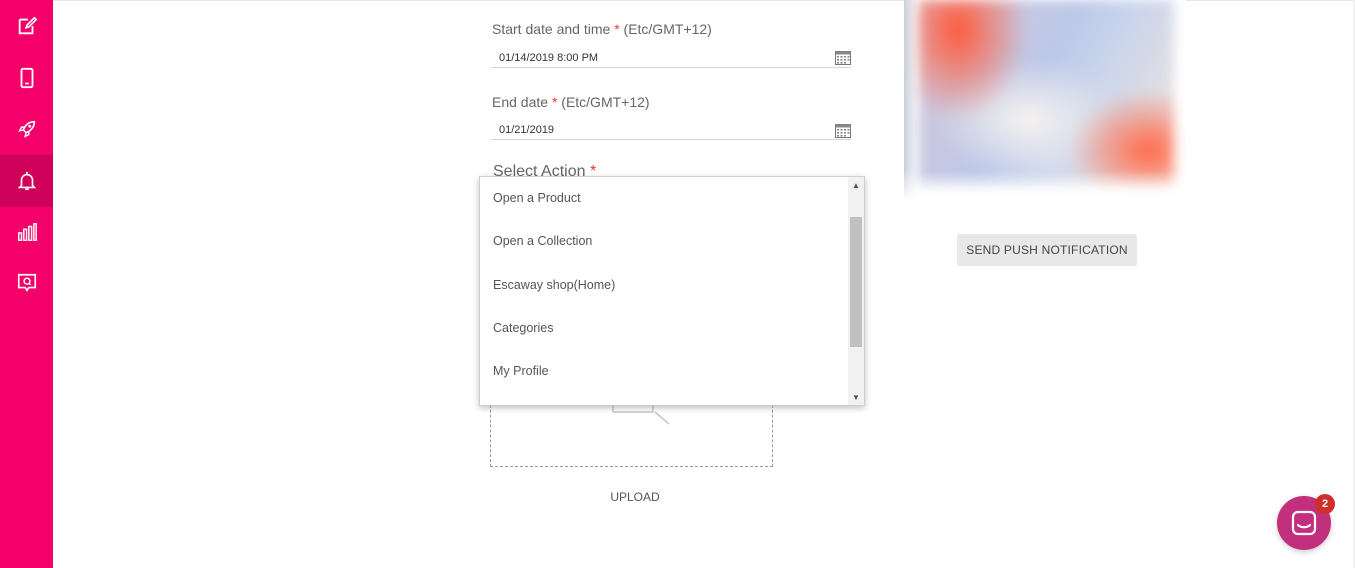 This screenshot has width=1355, height=568. I want to click on dropdown-option: Open a Collection, so click(668, 241).